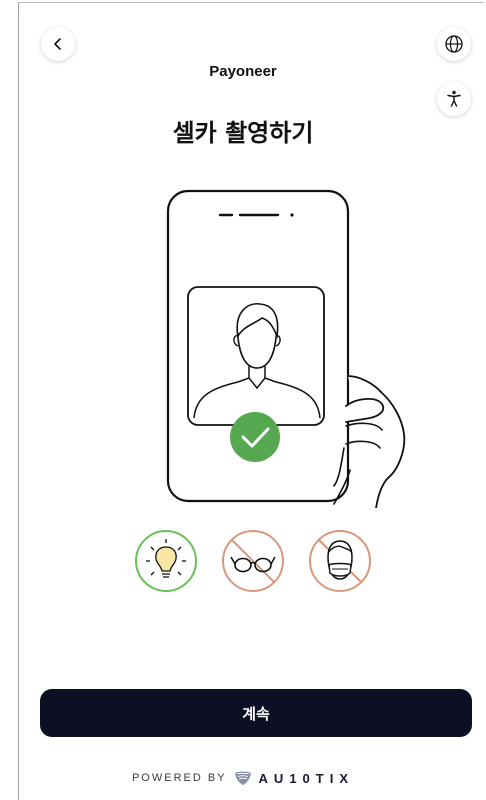 This screenshot has height=800, width=486. I want to click on continue-button: 계속, so click(256, 713).